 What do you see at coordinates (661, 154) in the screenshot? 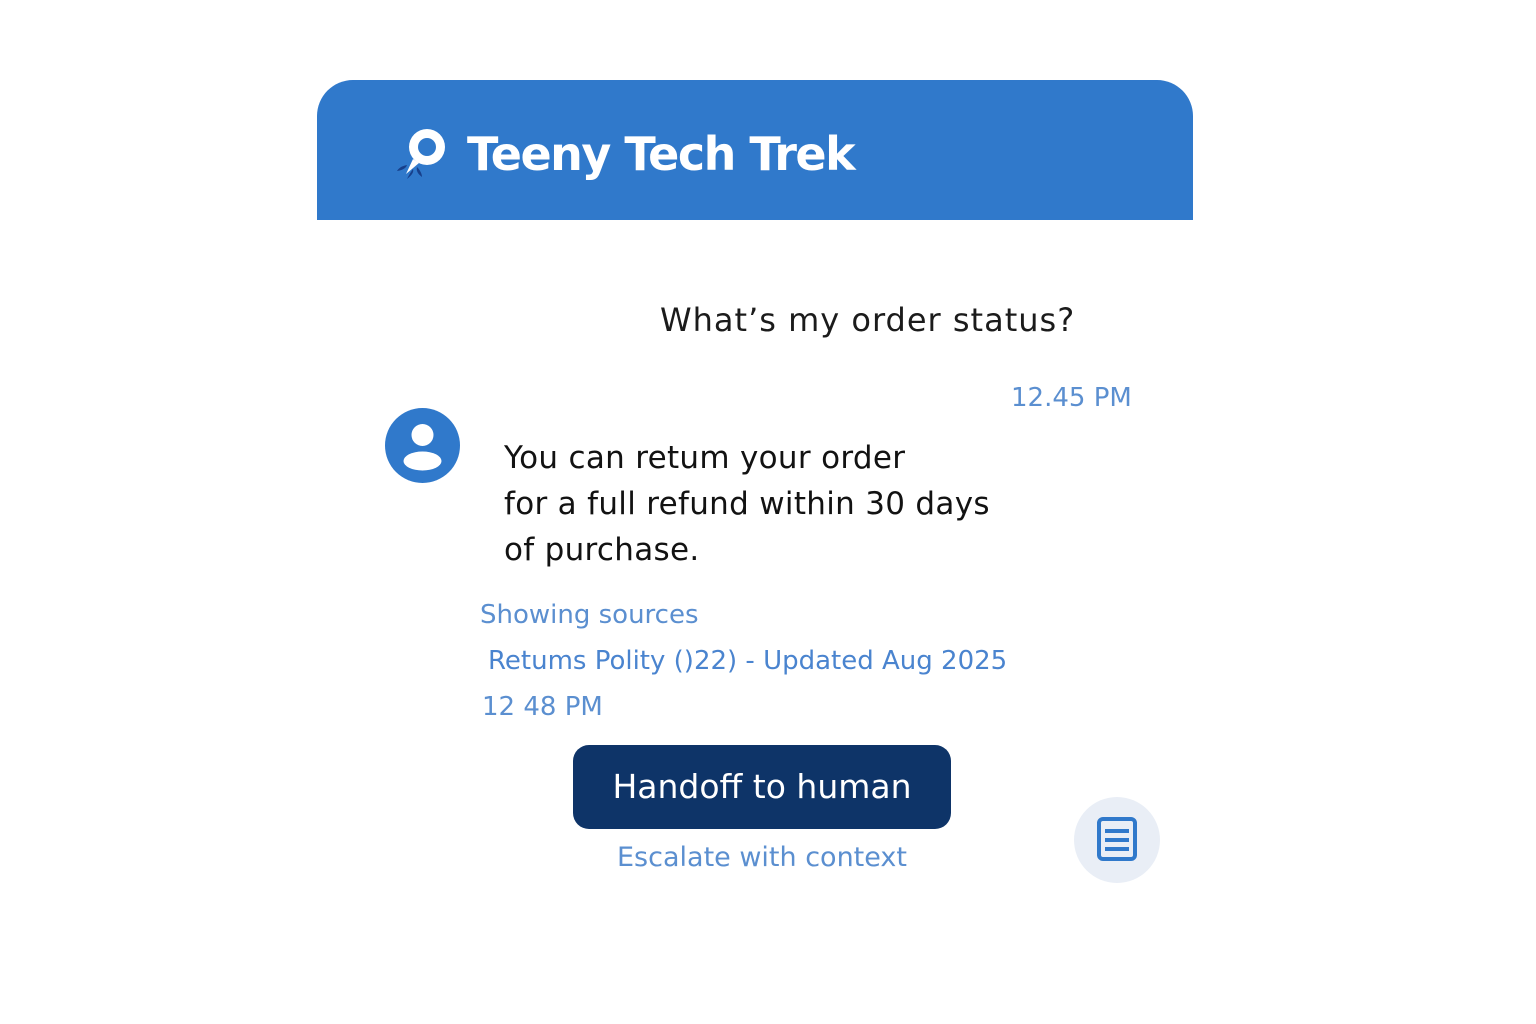
I see `app-title: Teeny Tech Trek` at bounding box center [661, 154].